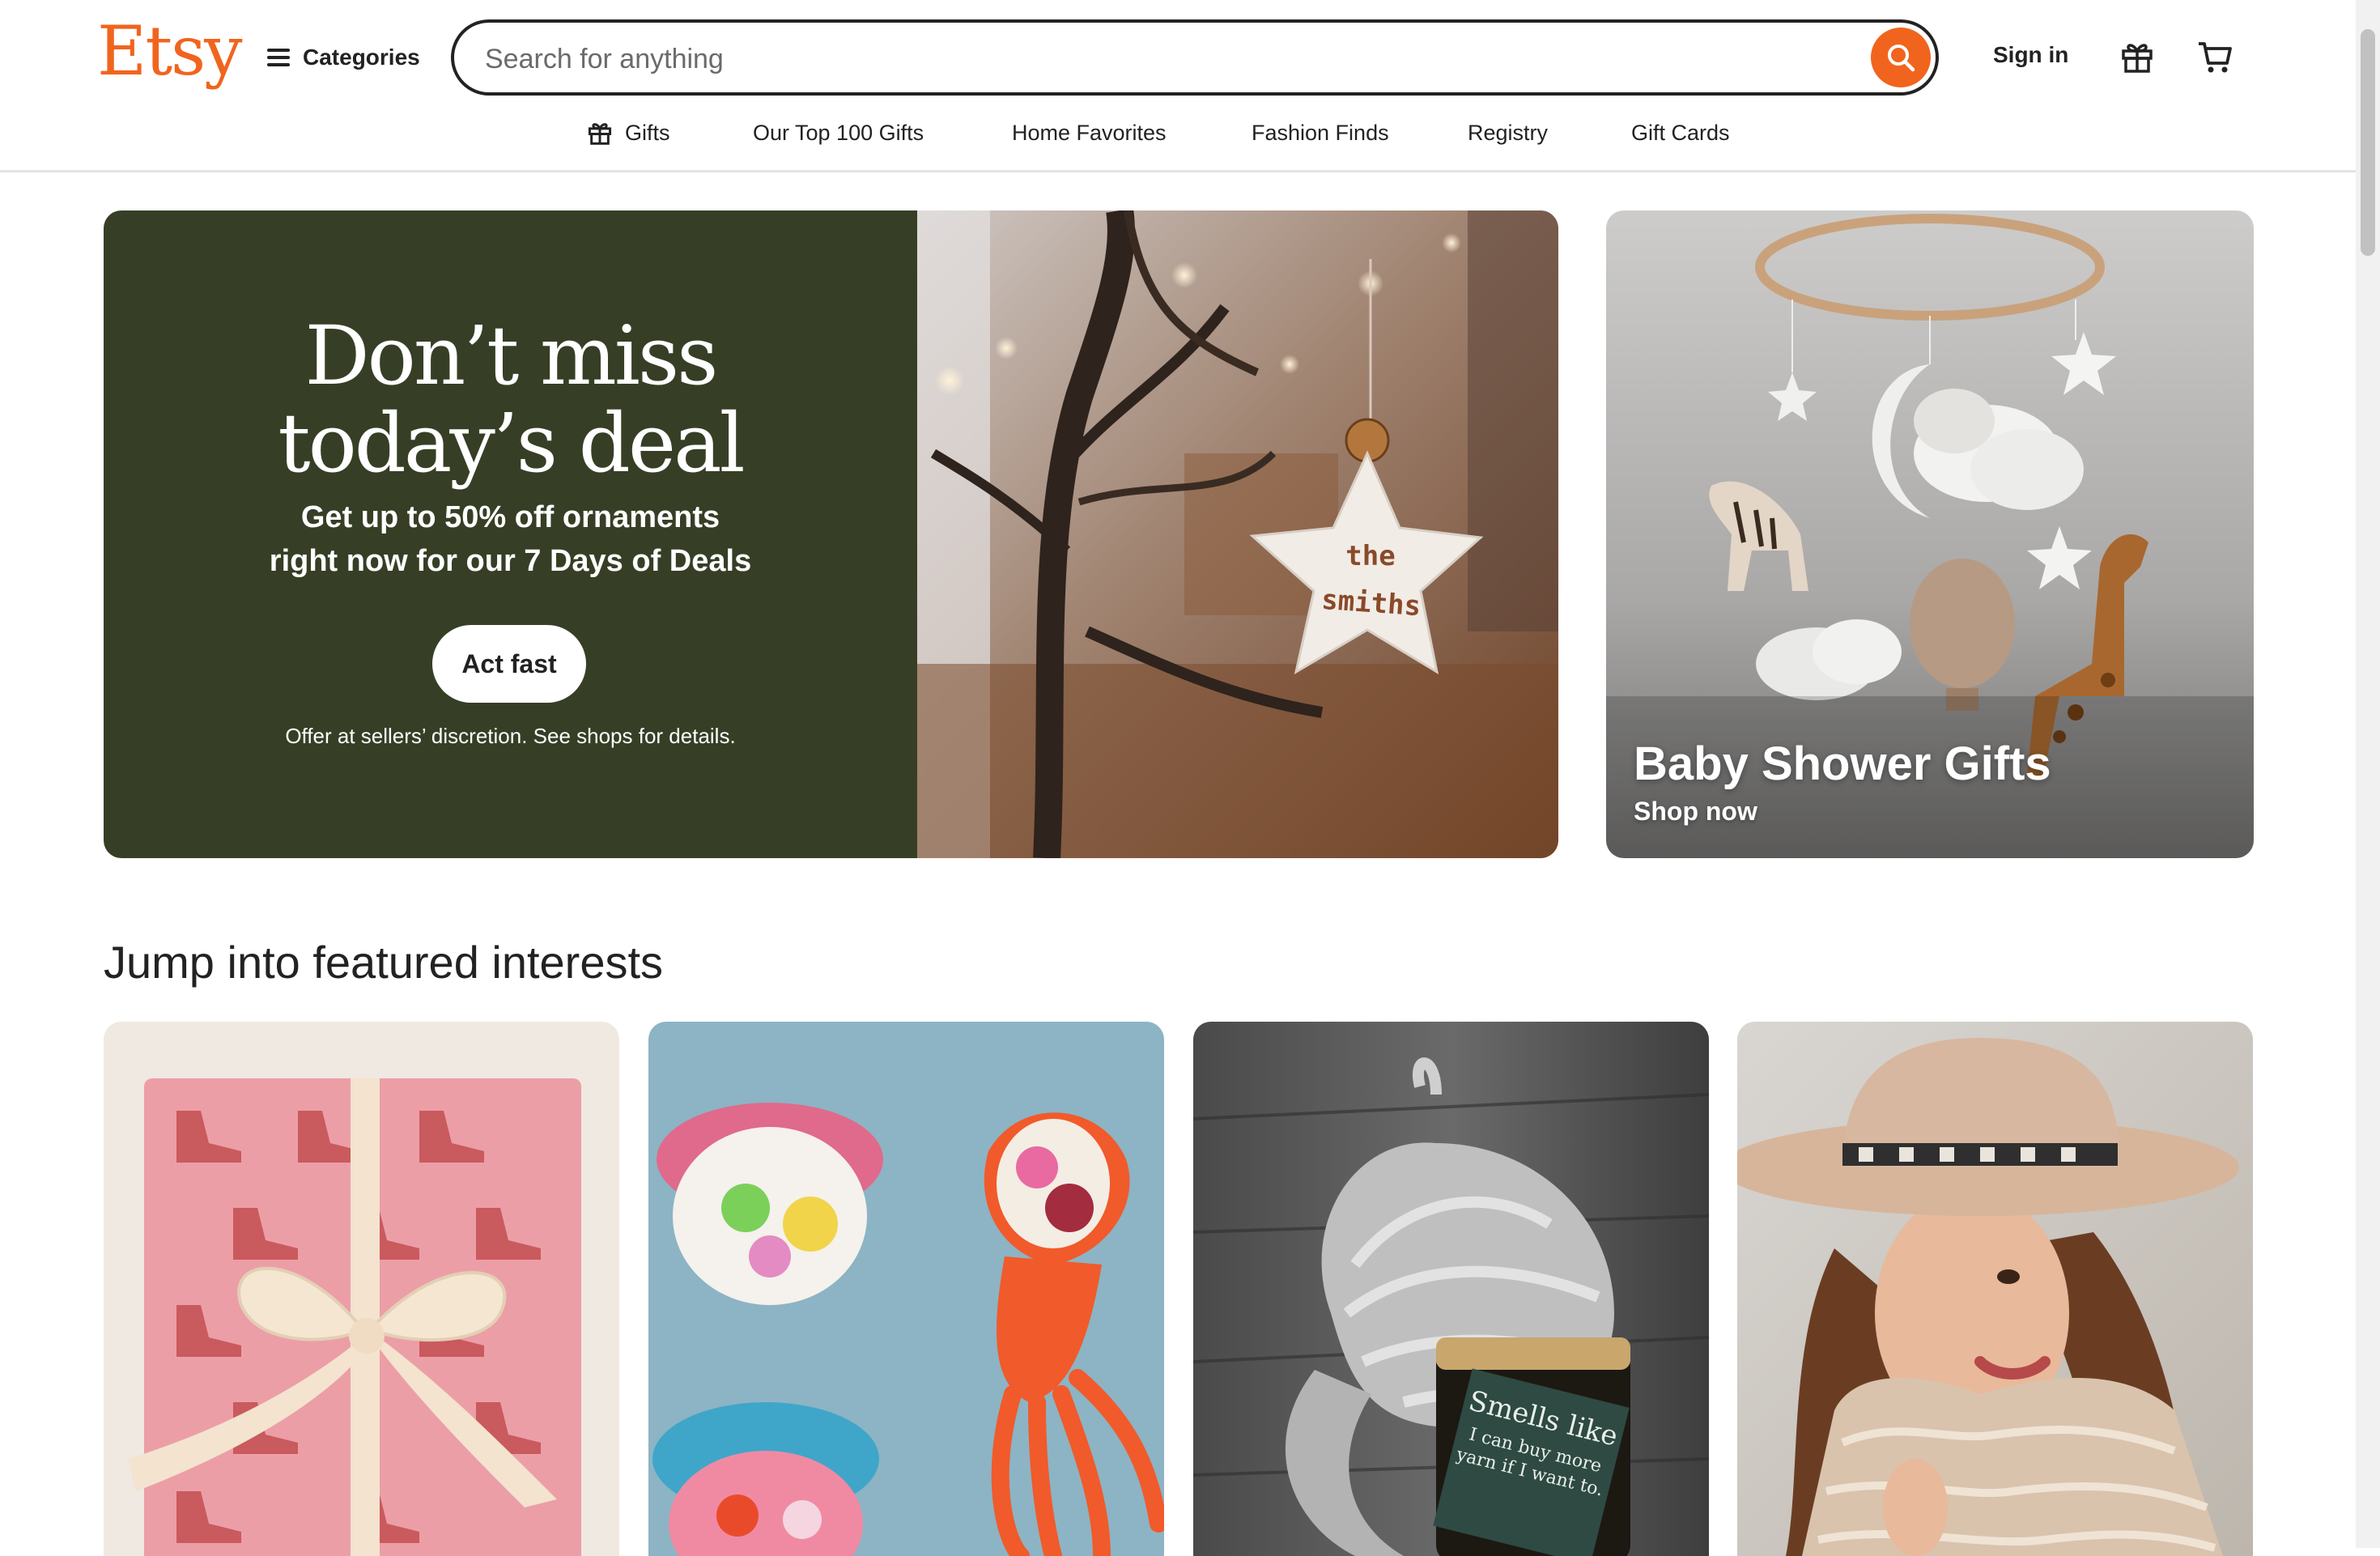  I want to click on ornament-text-1: the, so click(1370, 556).